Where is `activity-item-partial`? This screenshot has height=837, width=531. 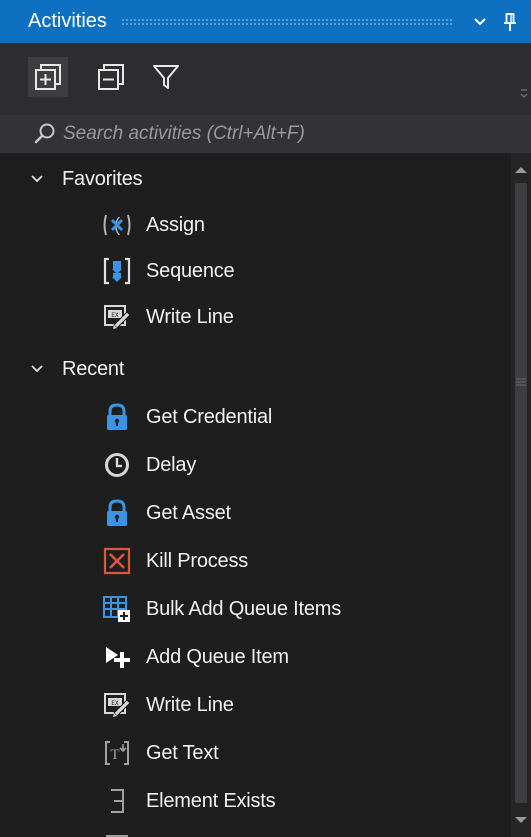 activity-item-partial is located at coordinates (255, 831).